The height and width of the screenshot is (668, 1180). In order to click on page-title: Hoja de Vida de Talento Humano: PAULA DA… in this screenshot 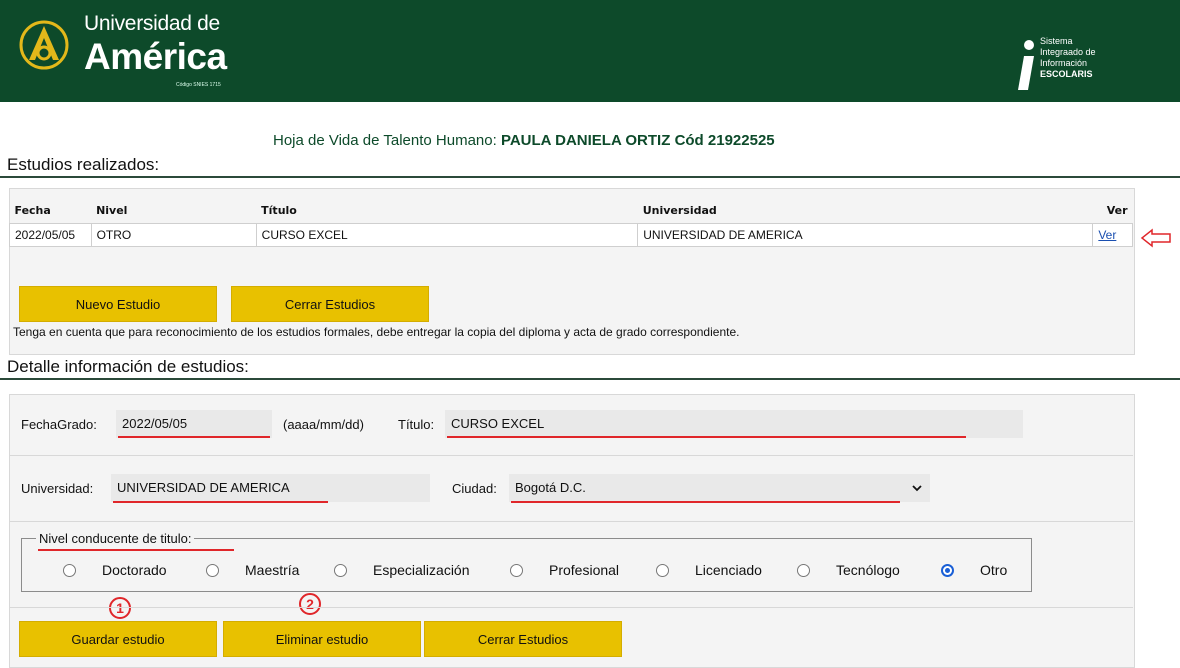, I will do `click(524, 140)`.